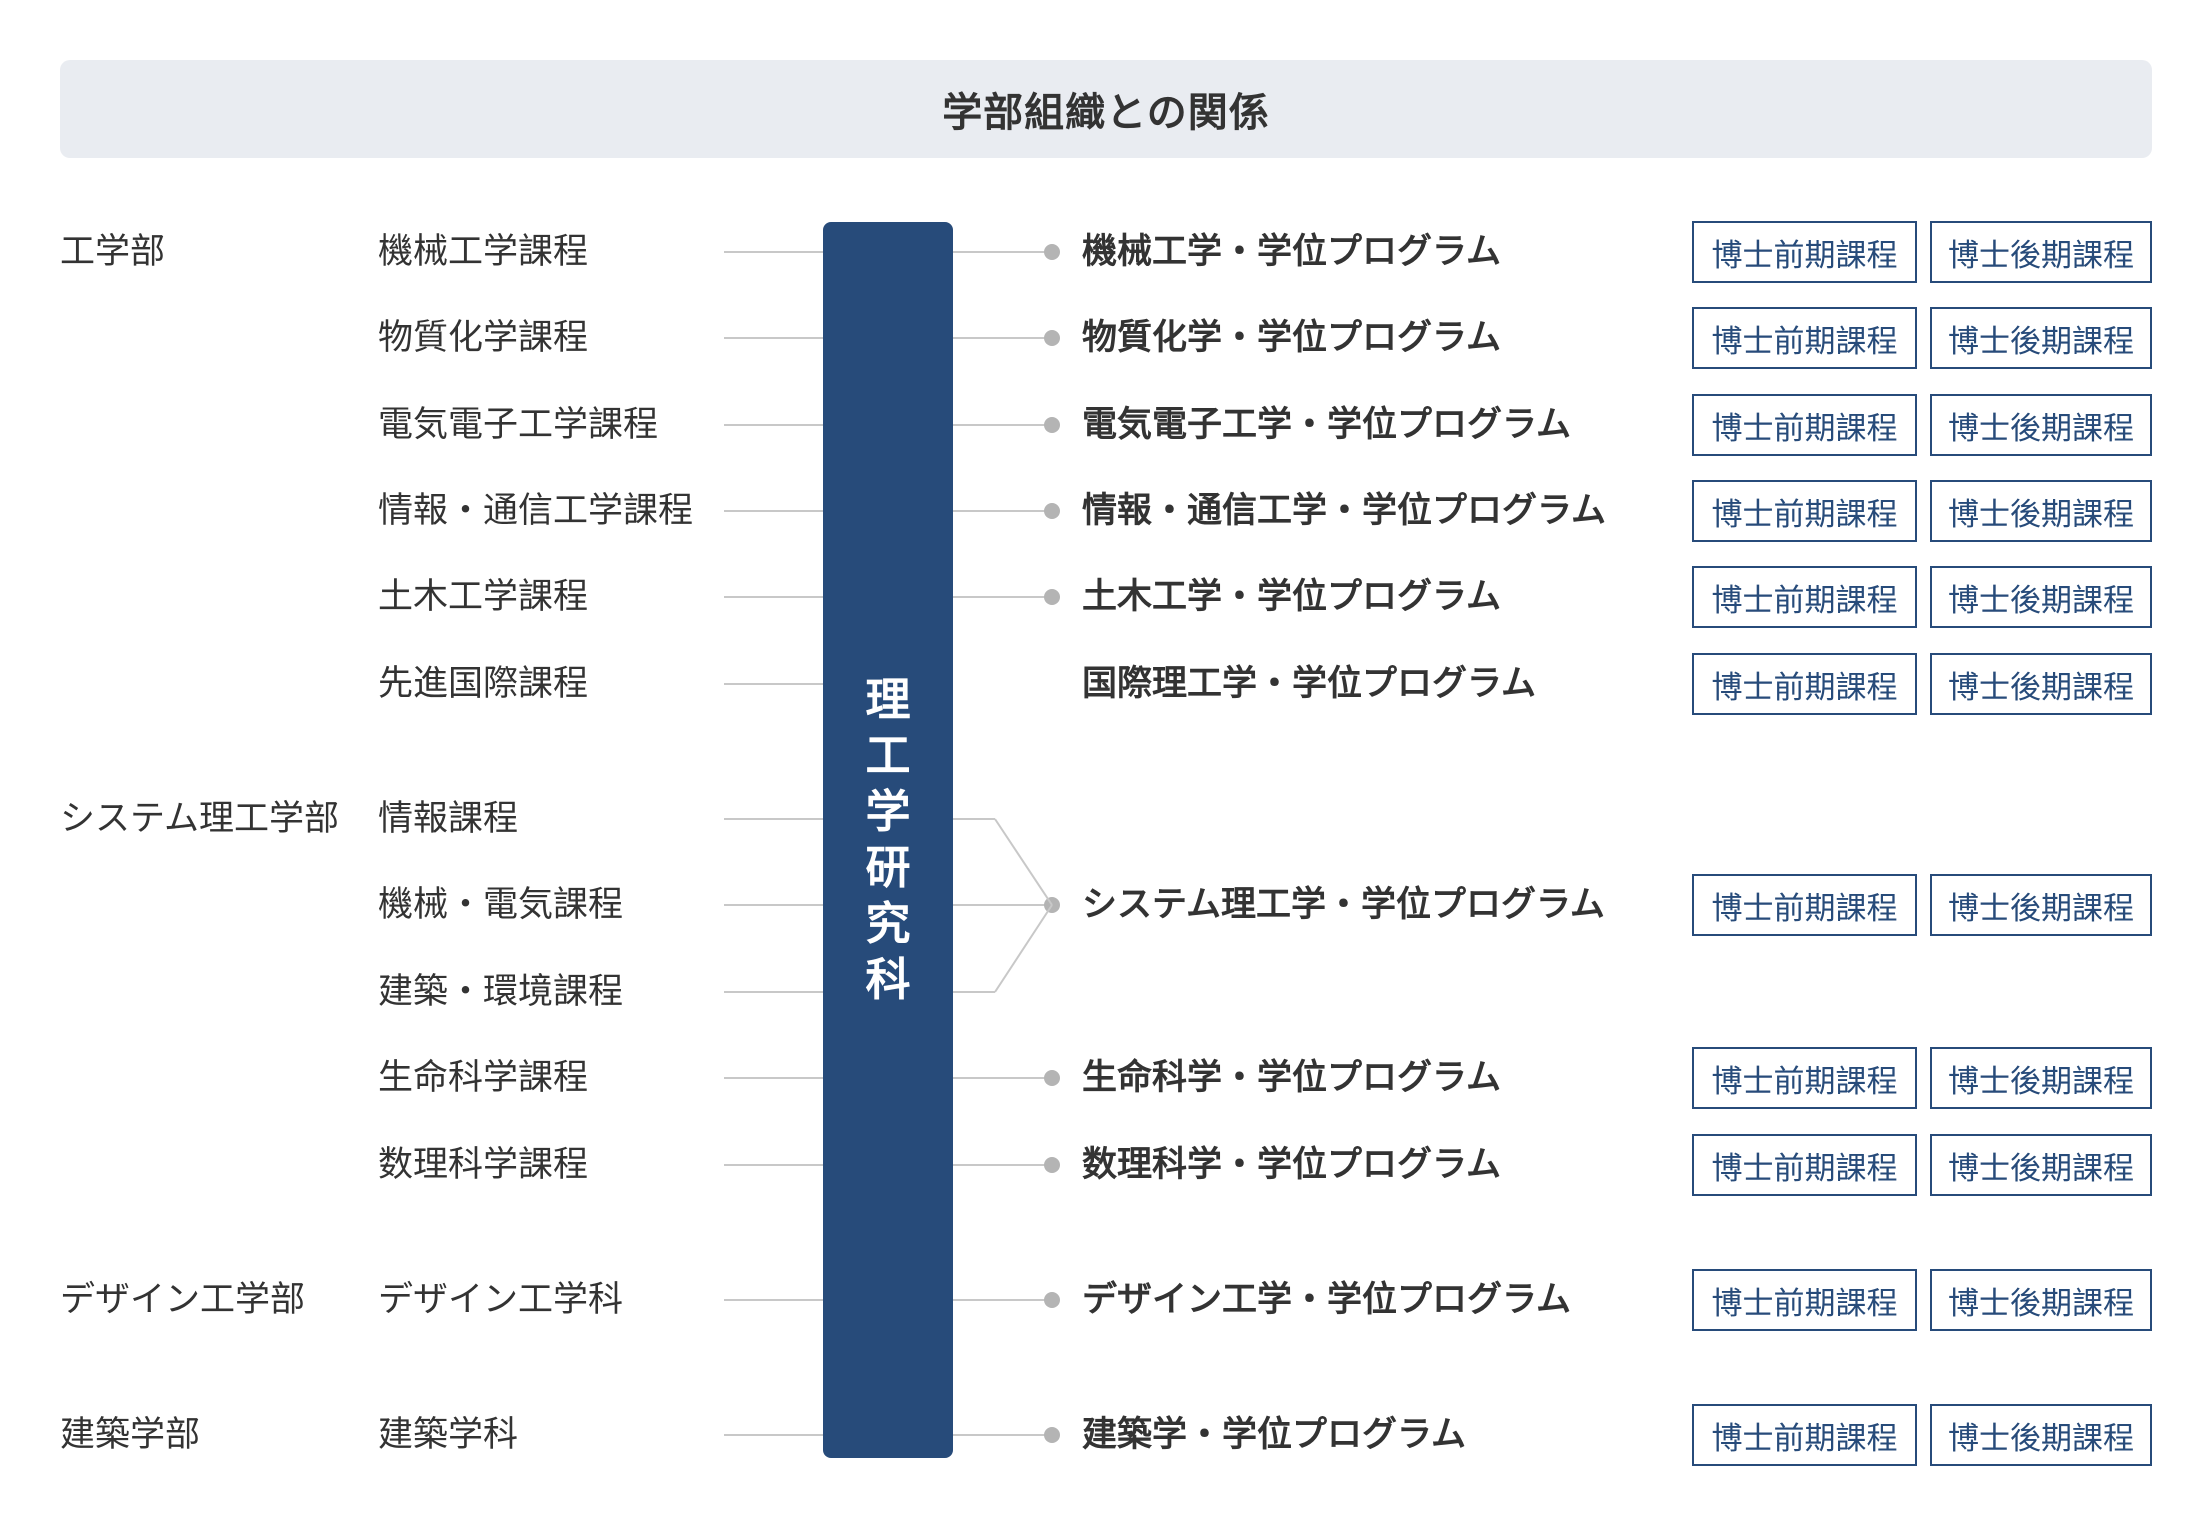 Image resolution: width=2200 pixels, height=1518 pixels. Describe the element at coordinates (1291, 338) in the screenshot. I see `program-label: 物質化学・学位プログラム` at that location.